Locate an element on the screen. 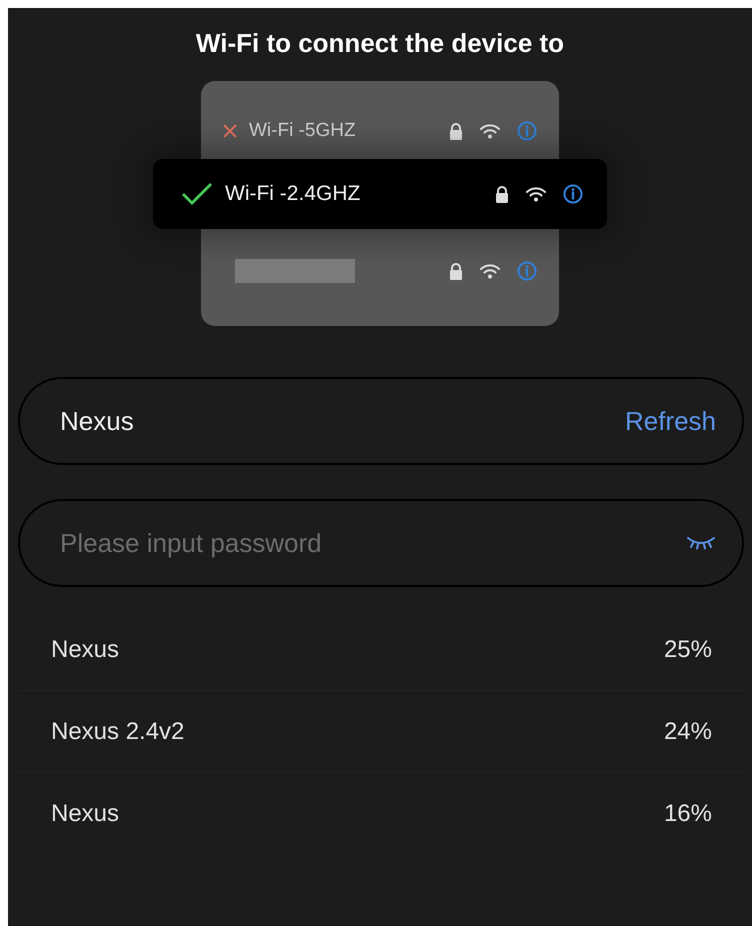 The image size is (752, 926). network-name: Nexus 2.4v2 is located at coordinates (117, 732).